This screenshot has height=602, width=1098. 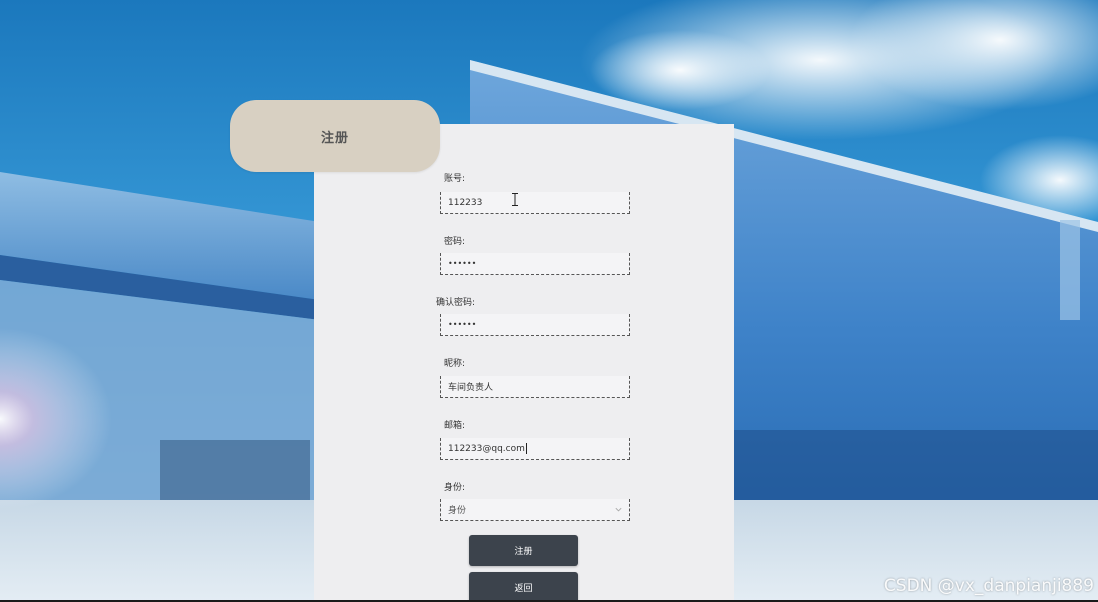 What do you see at coordinates (988, 586) in the screenshot?
I see `watermark-text: CSDN @vx_danpianji889` at bounding box center [988, 586].